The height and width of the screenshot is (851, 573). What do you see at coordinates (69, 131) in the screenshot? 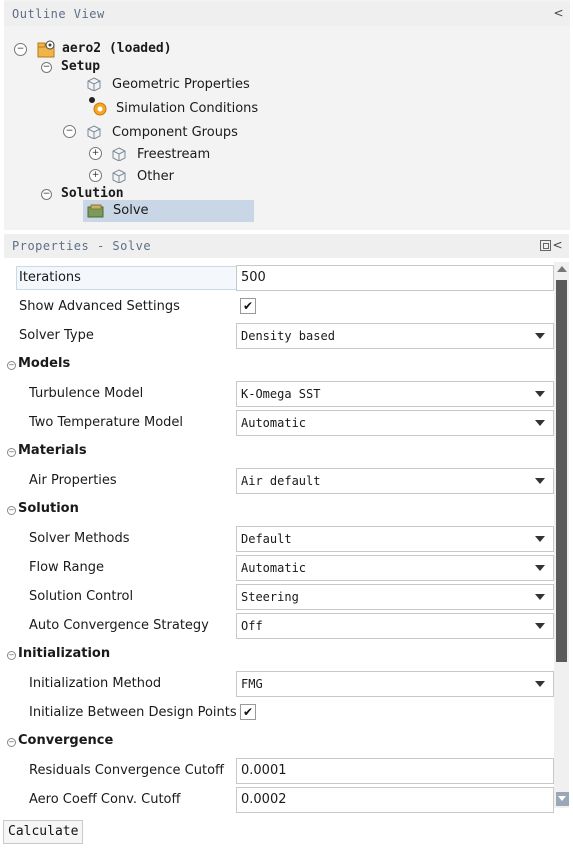
I see `collapse-toggle-component-groups: −` at bounding box center [69, 131].